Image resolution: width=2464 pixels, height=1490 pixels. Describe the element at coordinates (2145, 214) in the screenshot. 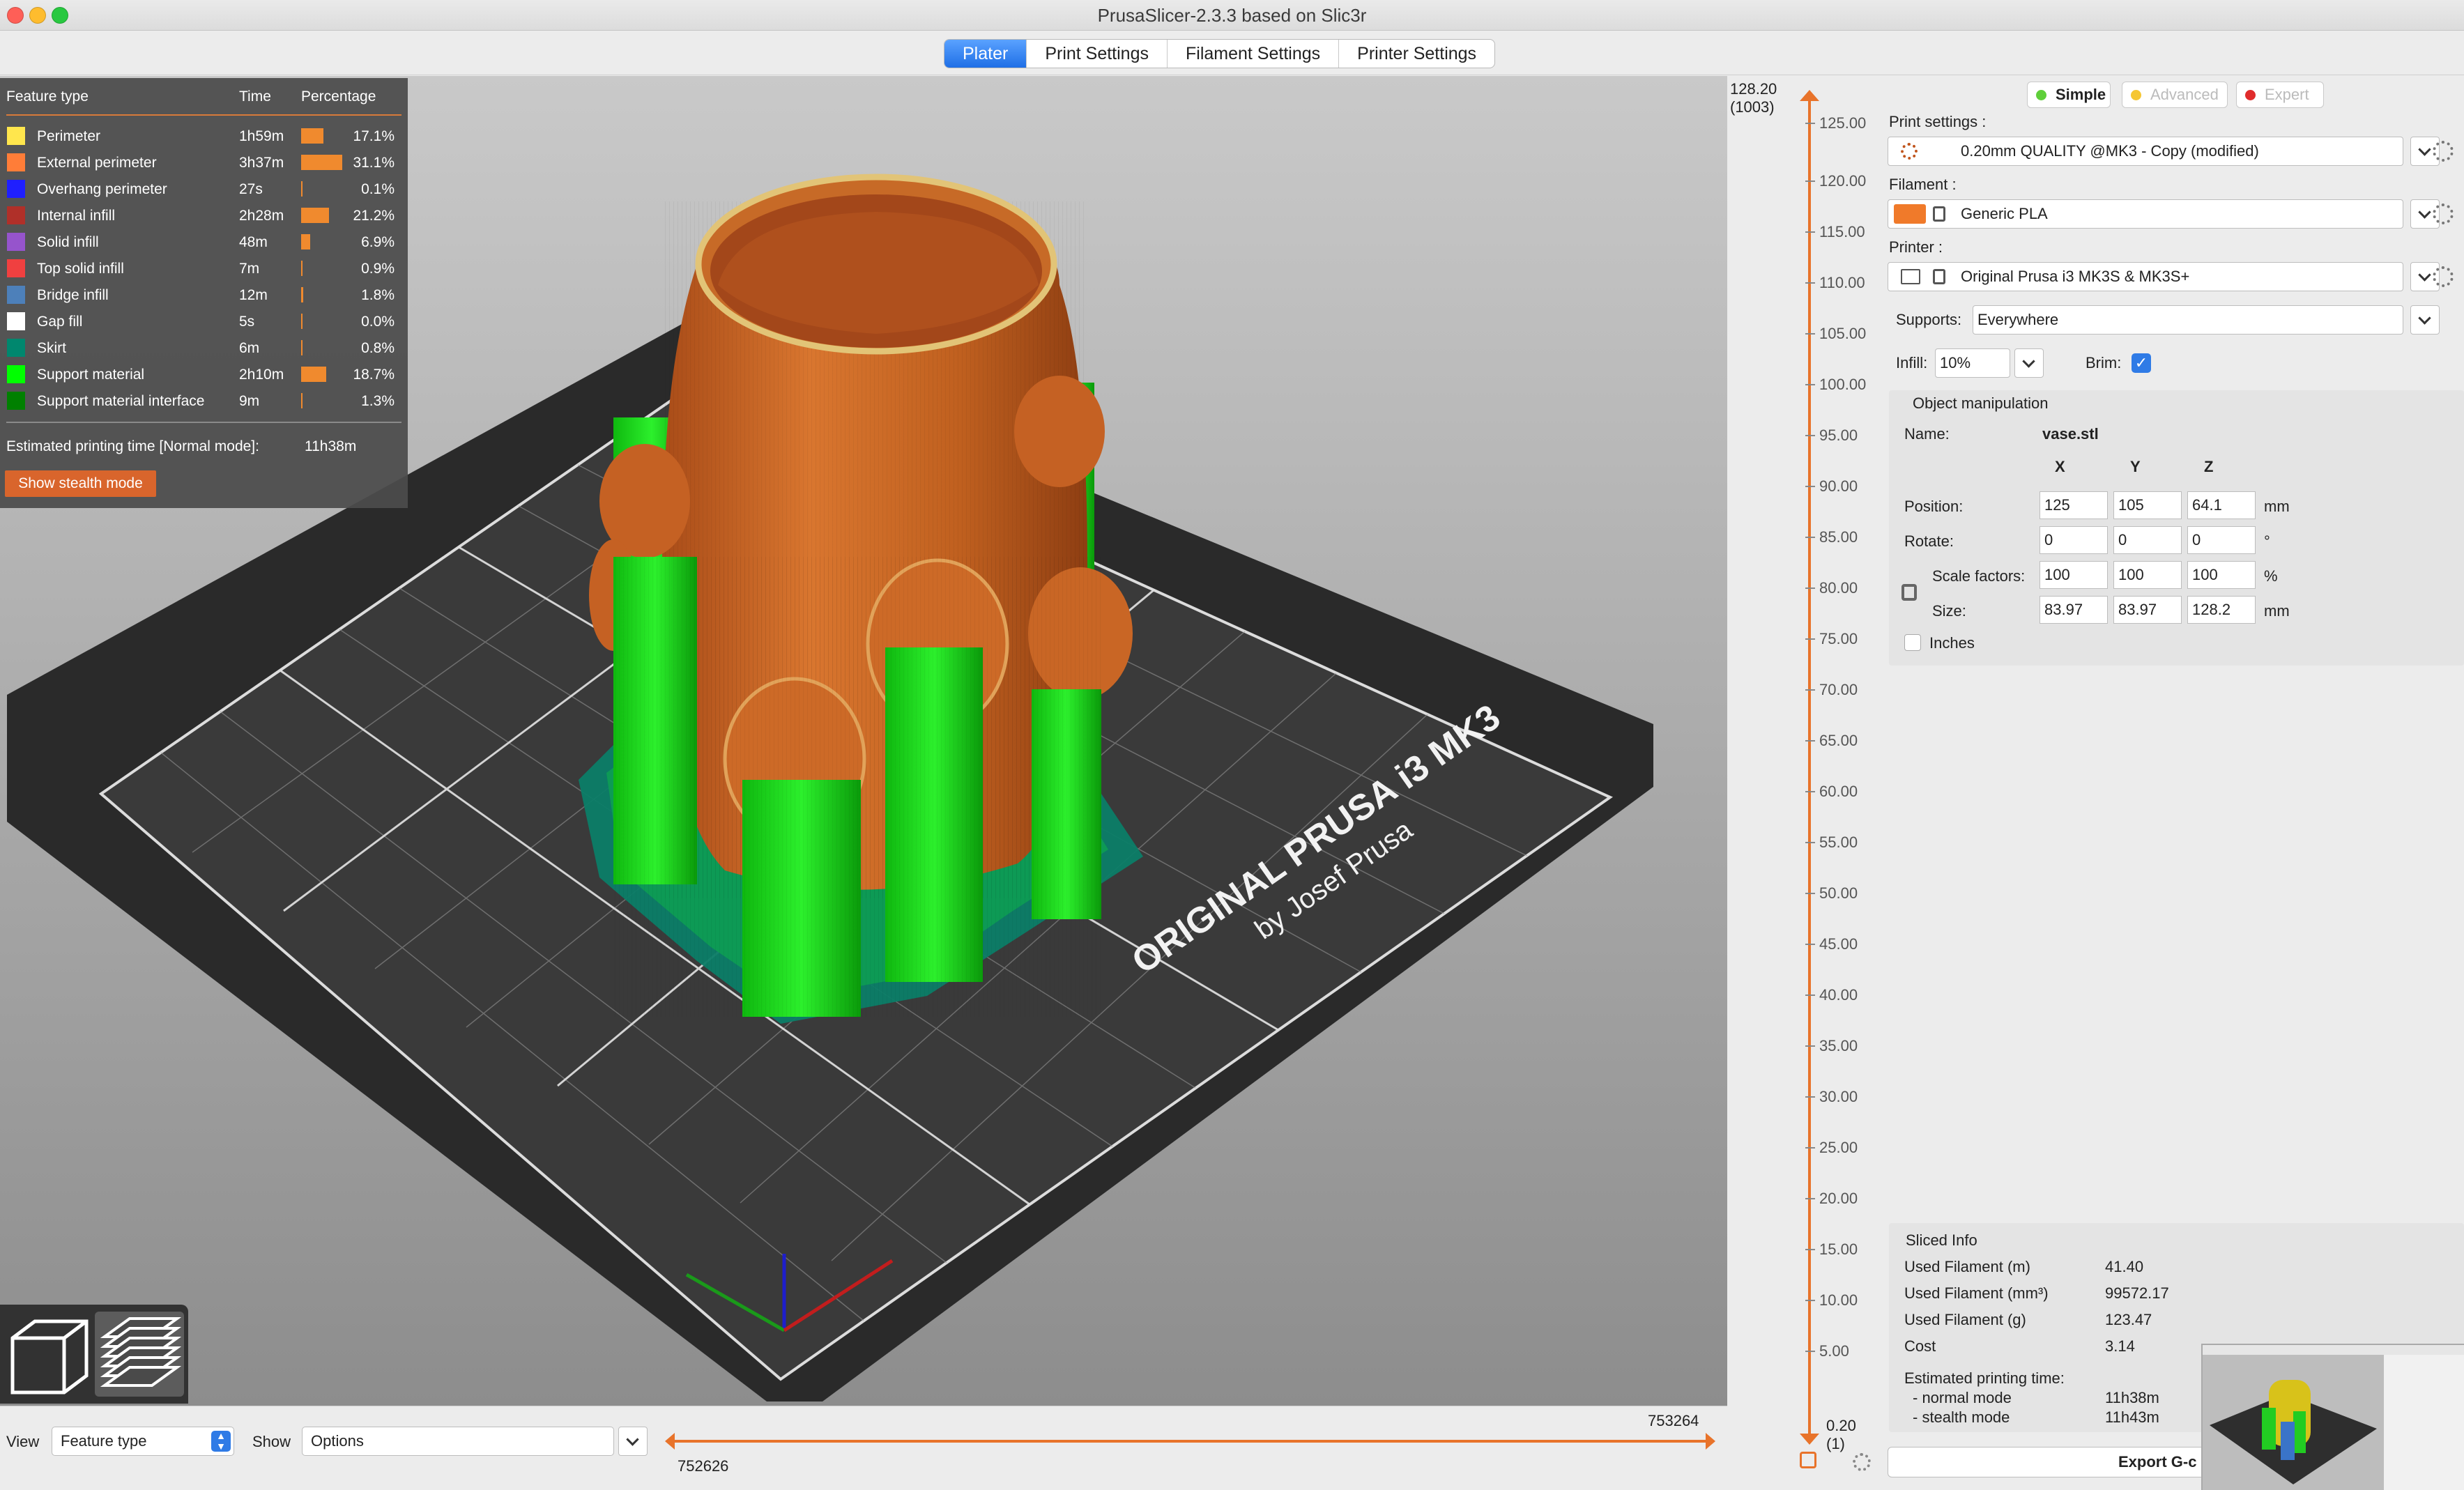

I see `filament-select: Generic PLA` at that location.